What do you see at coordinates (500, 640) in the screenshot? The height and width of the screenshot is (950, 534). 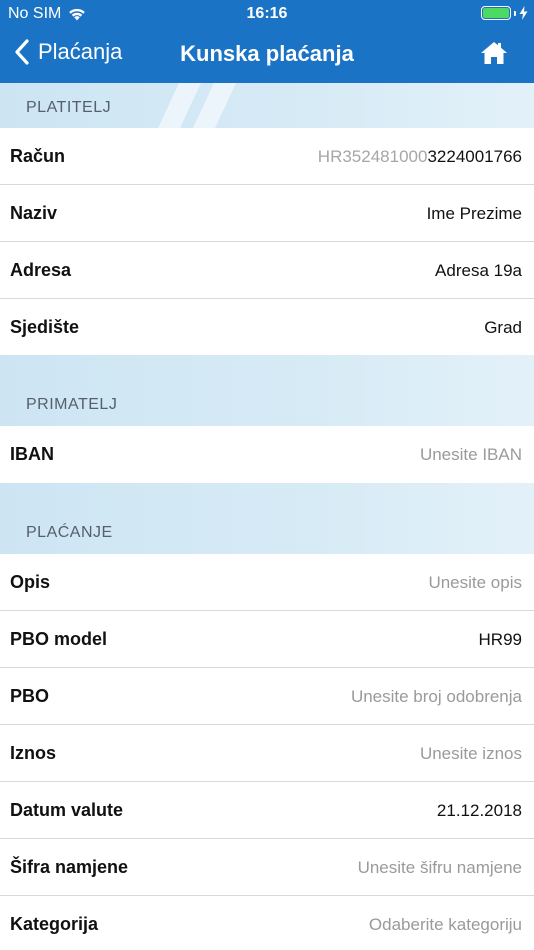 I see `pbo-model-select: HR99` at bounding box center [500, 640].